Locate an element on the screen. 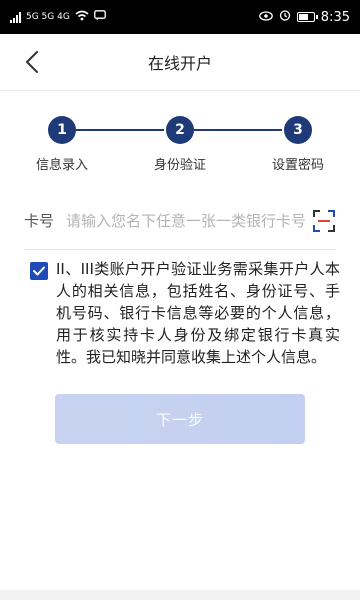 This screenshot has height=600, width=360. card-number-row: 卡号 is located at coordinates (180, 221).